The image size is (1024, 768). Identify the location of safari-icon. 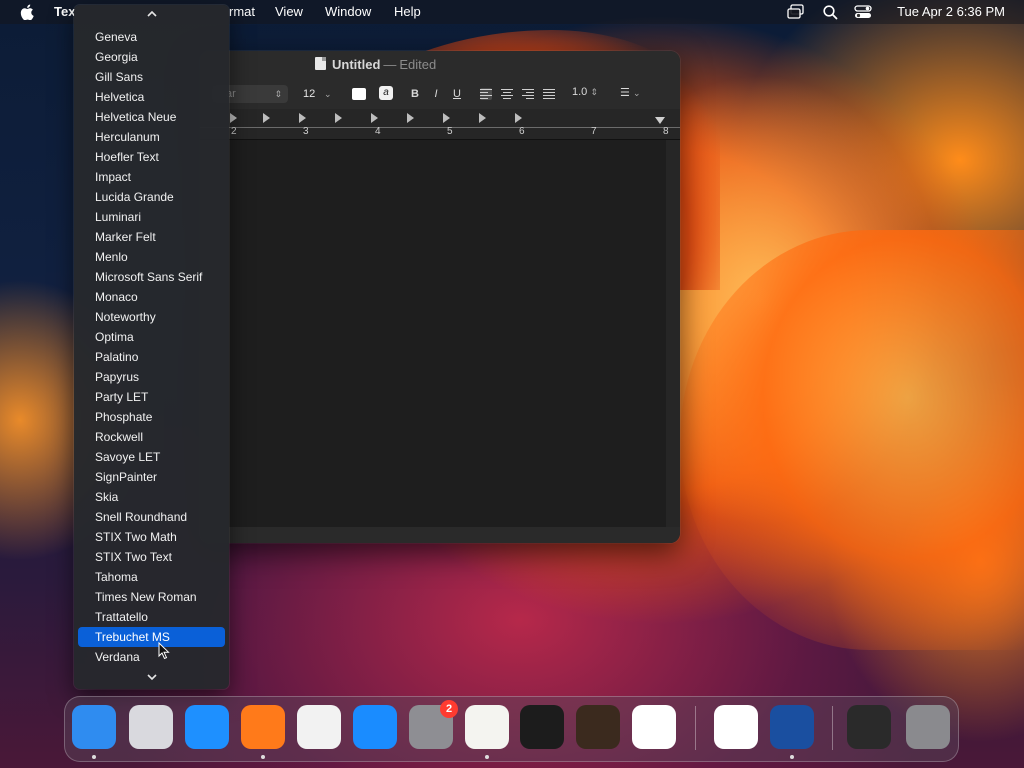
(207, 727).